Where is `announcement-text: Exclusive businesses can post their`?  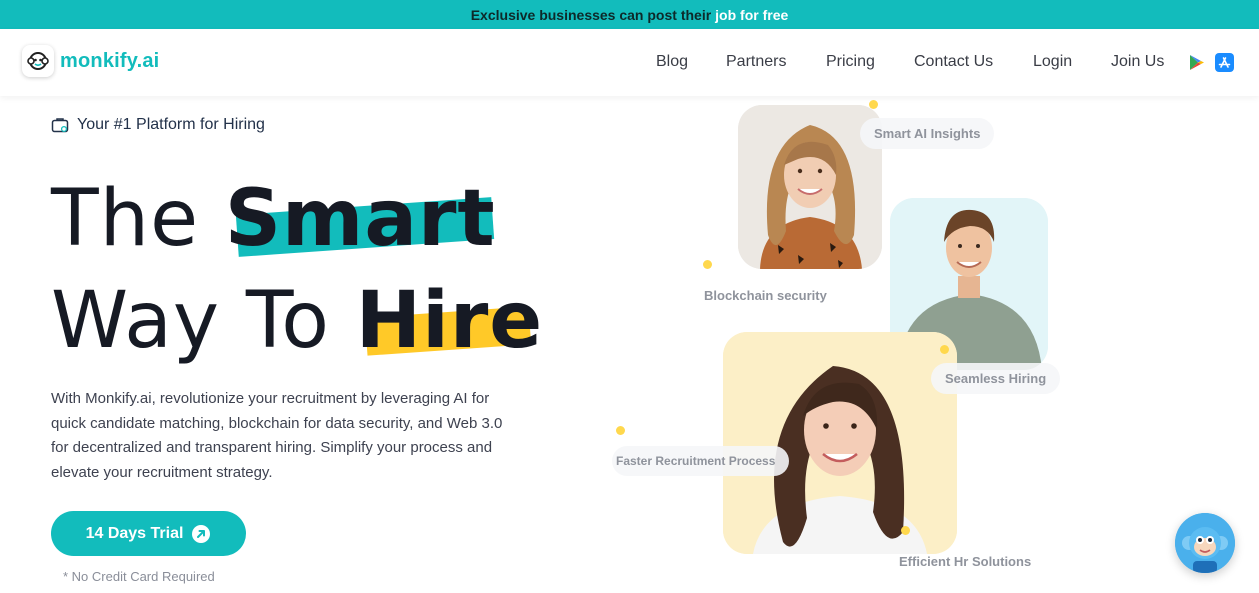
announcement-text: Exclusive businesses can post their is located at coordinates (591, 14).